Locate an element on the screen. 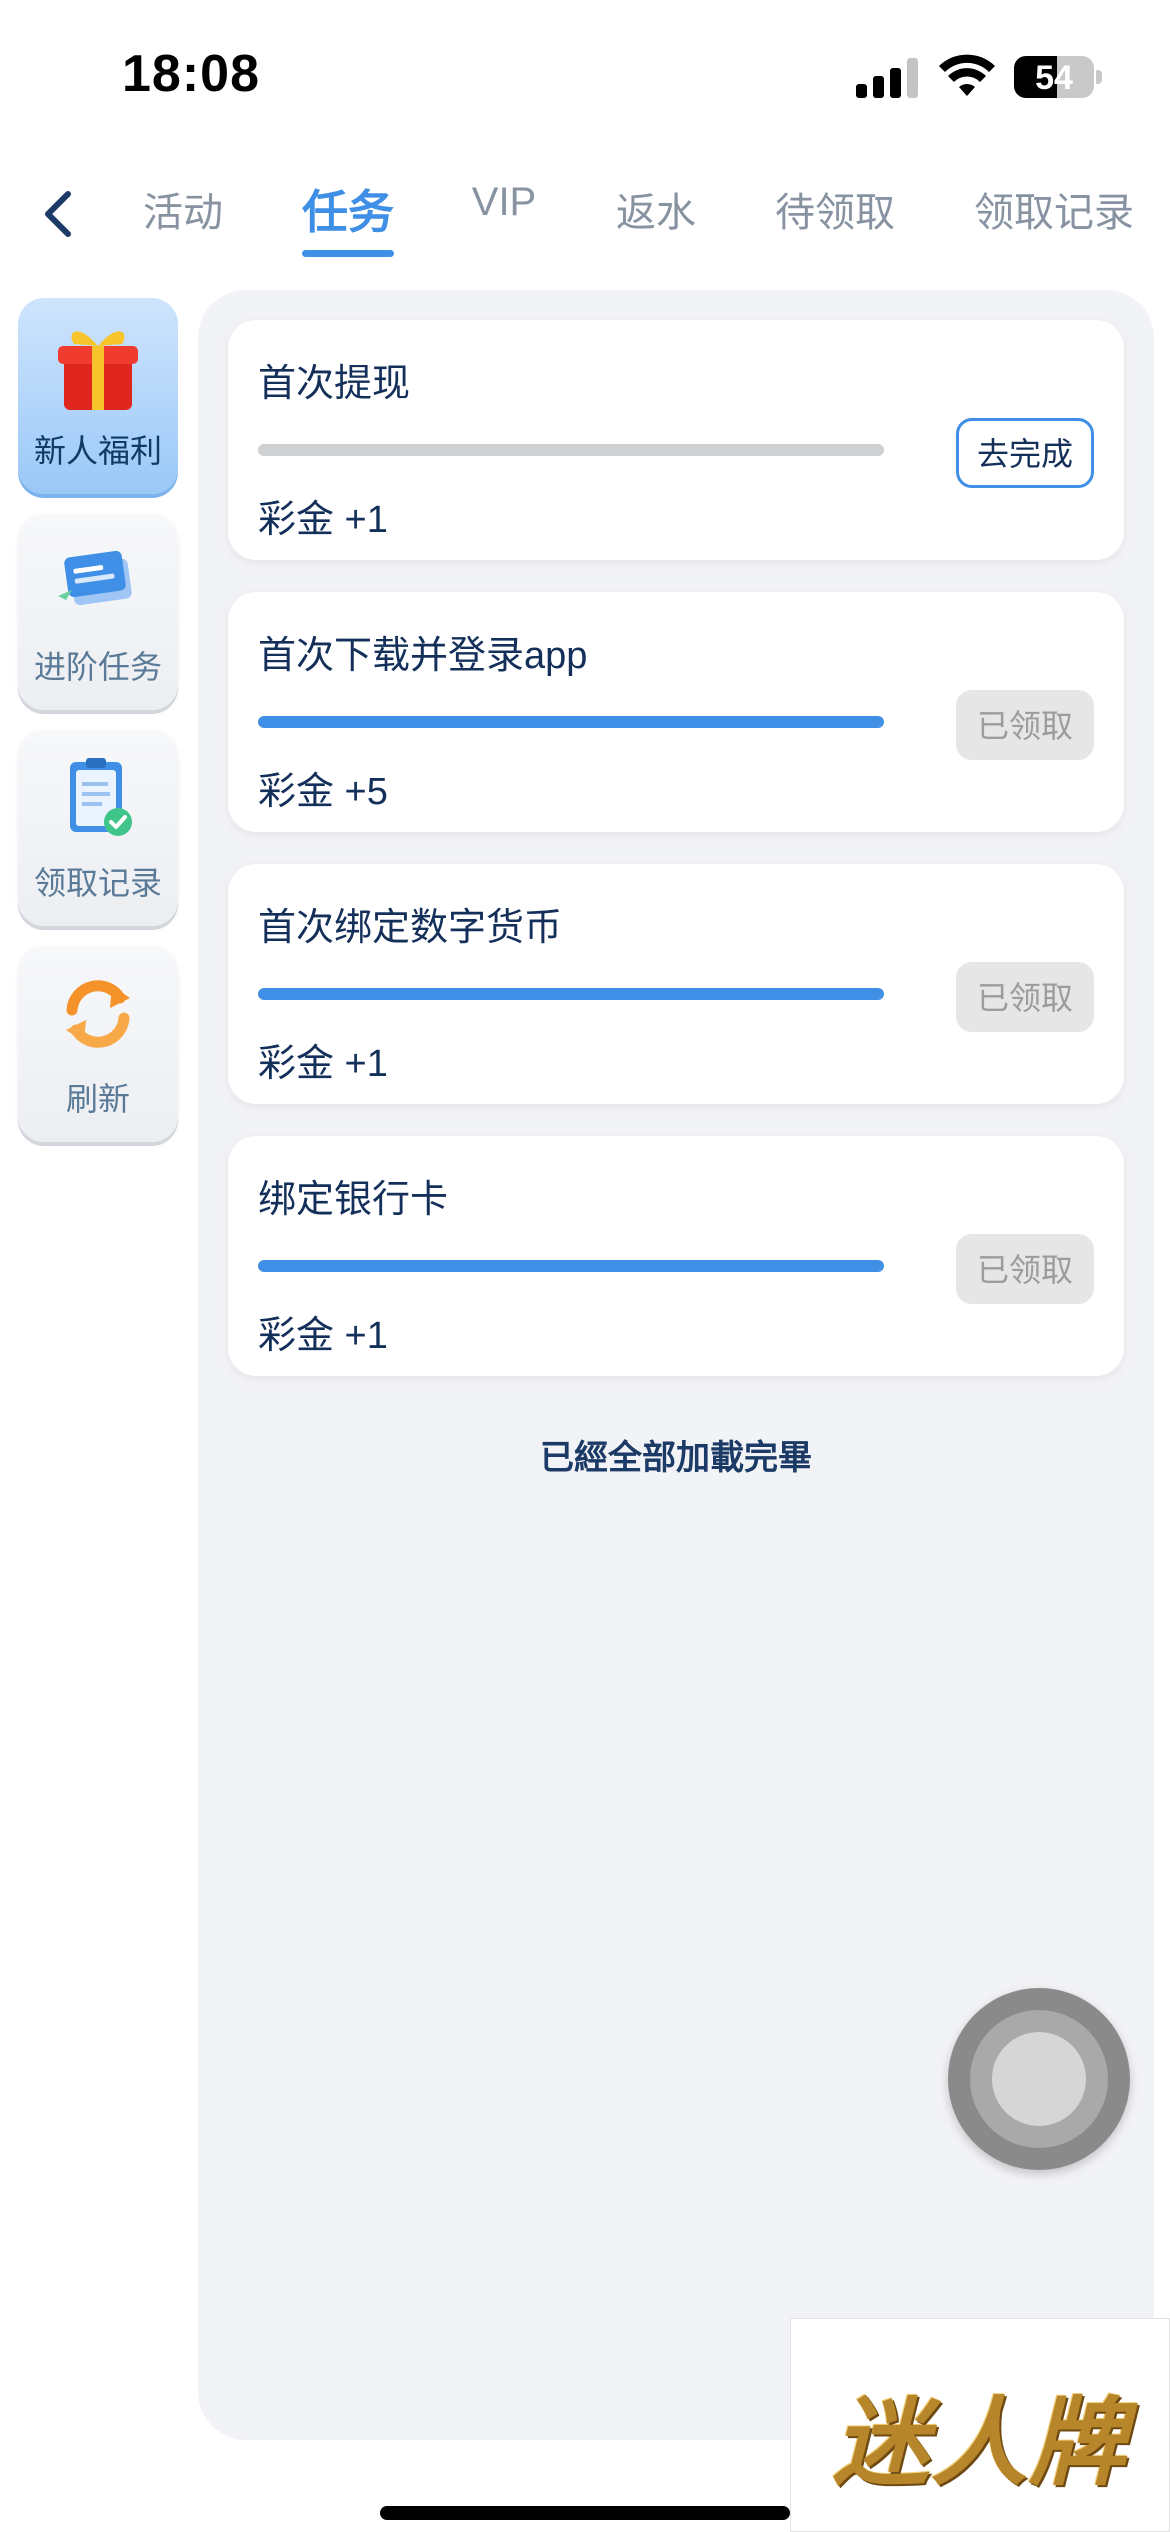 Image resolution: width=1170 pixels, height=2532 pixels. sidebar-item-advanced-tasks: 进阶任务 is located at coordinates (98, 612).